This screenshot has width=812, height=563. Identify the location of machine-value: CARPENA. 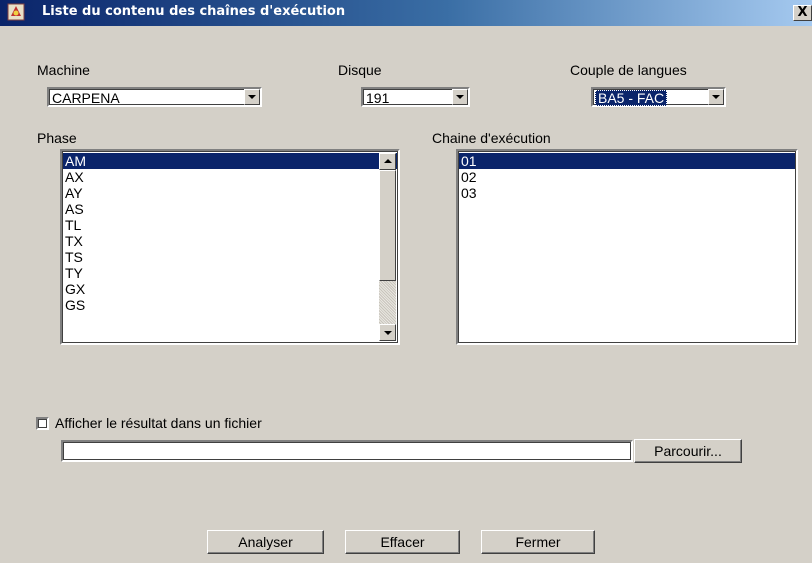
(86, 98).